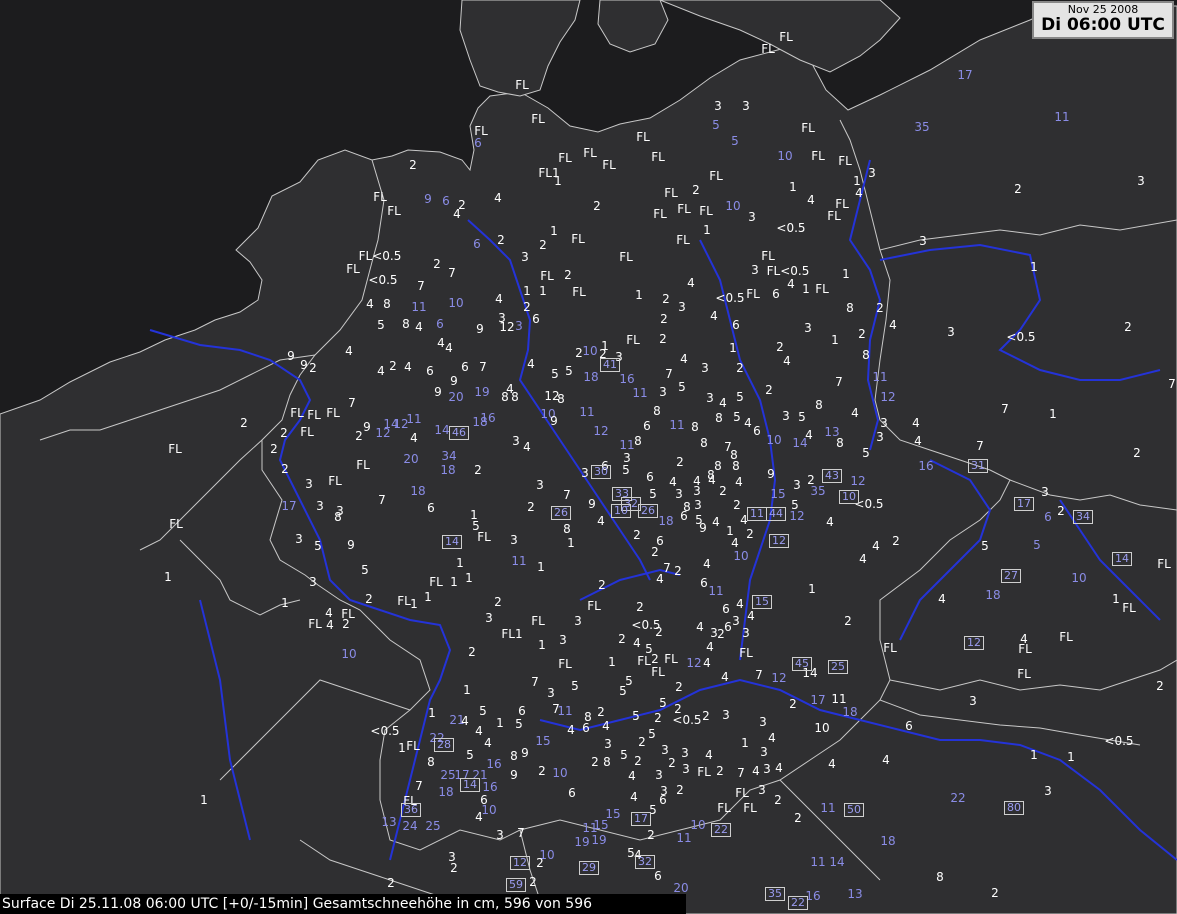 The width and height of the screenshot is (1177, 914). Describe the element at coordinates (757, 514) in the screenshot. I see `station-value-boxed: 11` at that location.